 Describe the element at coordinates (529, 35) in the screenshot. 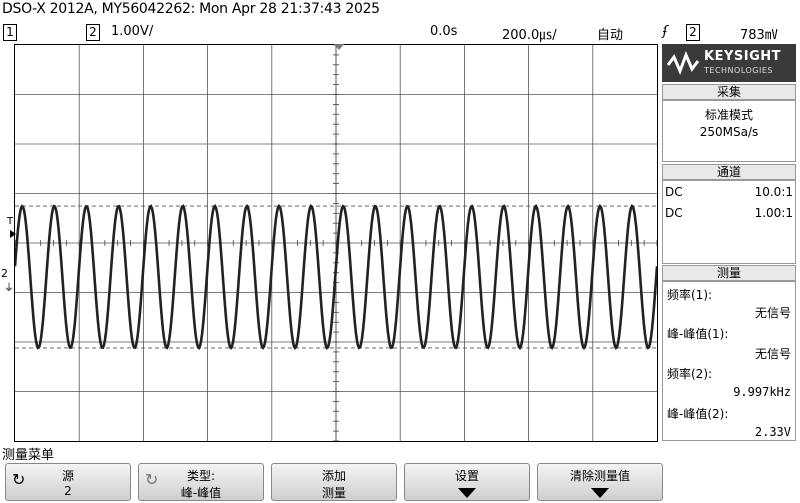

I see `time-scale: 200.0㎲/` at that location.